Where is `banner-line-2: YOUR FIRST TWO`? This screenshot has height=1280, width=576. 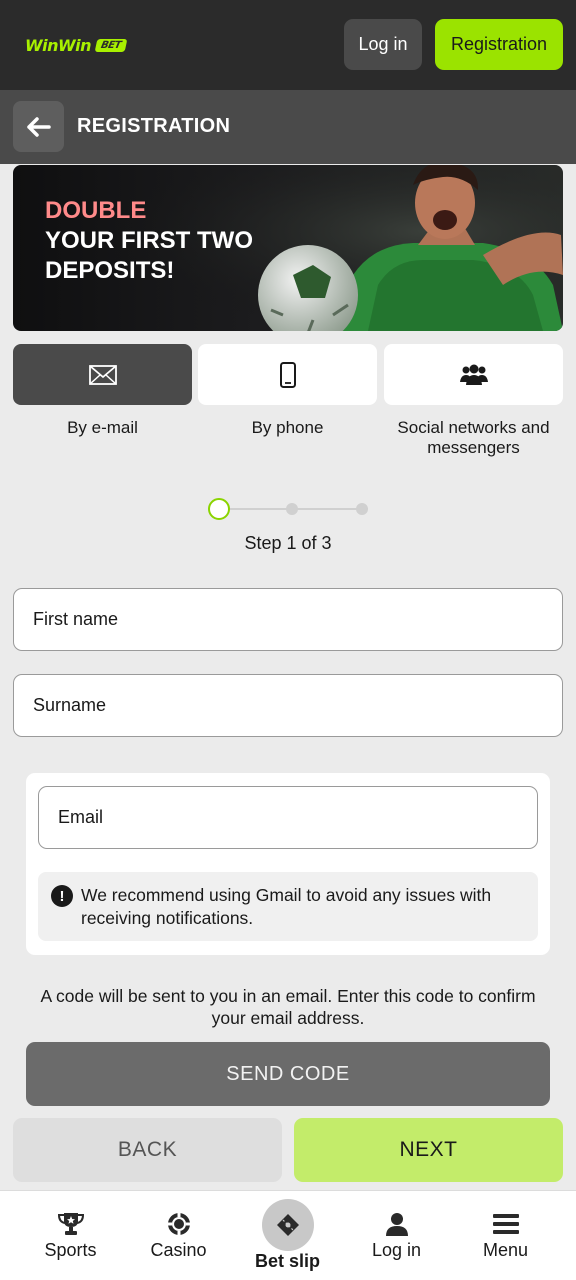
banner-line-2: YOUR FIRST TWO is located at coordinates (149, 240).